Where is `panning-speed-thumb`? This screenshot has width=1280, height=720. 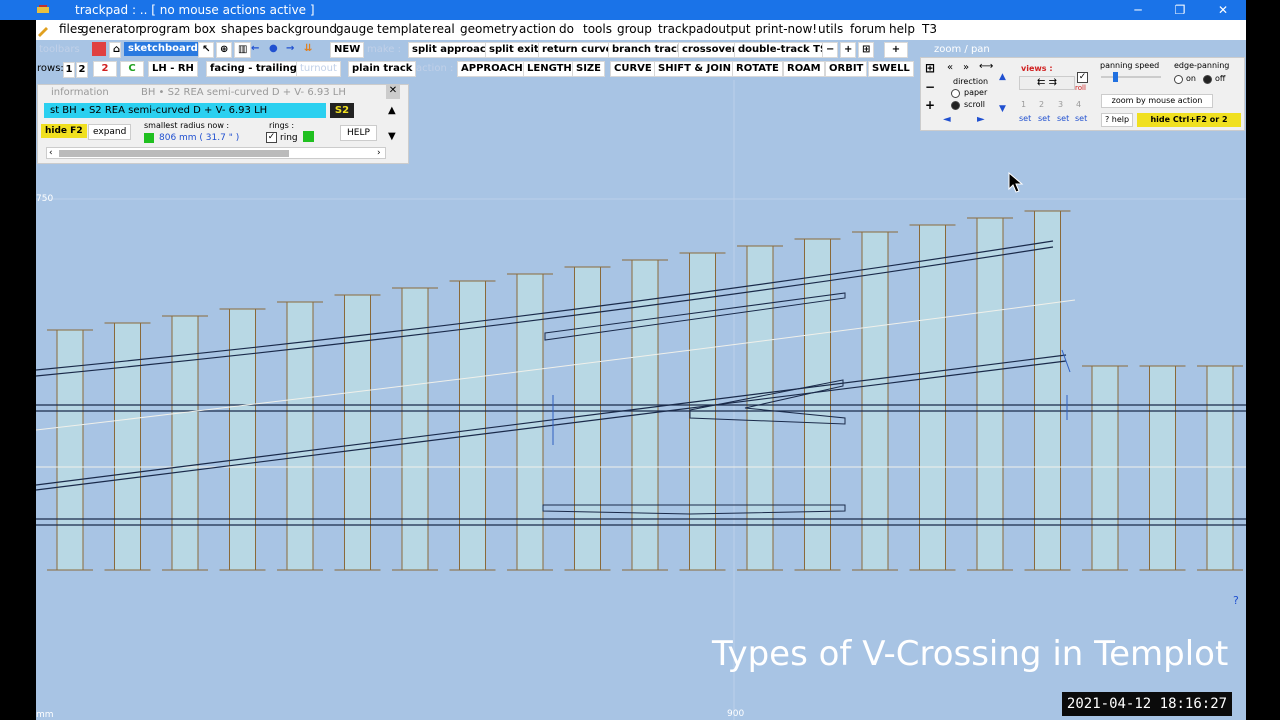 panning-speed-thumb is located at coordinates (1115, 77).